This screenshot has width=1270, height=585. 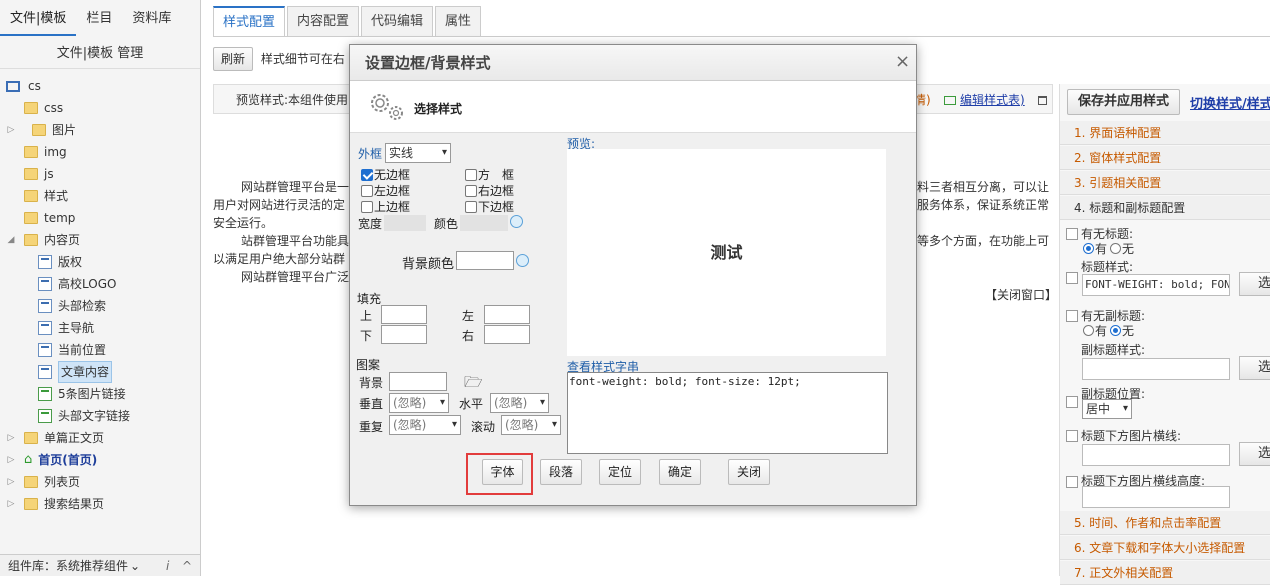 I want to click on tree-node-cs: cs, so click(x=23, y=86).